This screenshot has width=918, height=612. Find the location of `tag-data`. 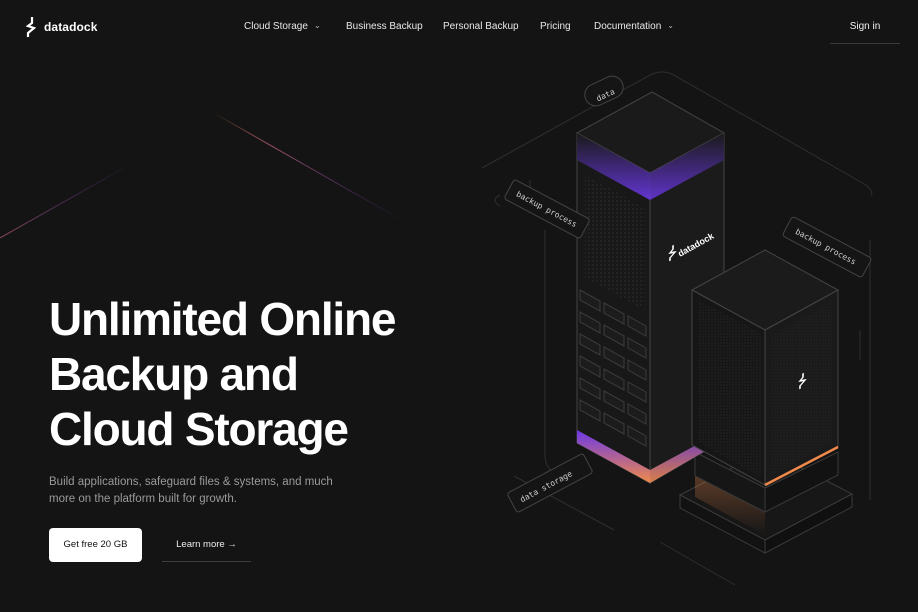

tag-data is located at coordinates (604, 91).